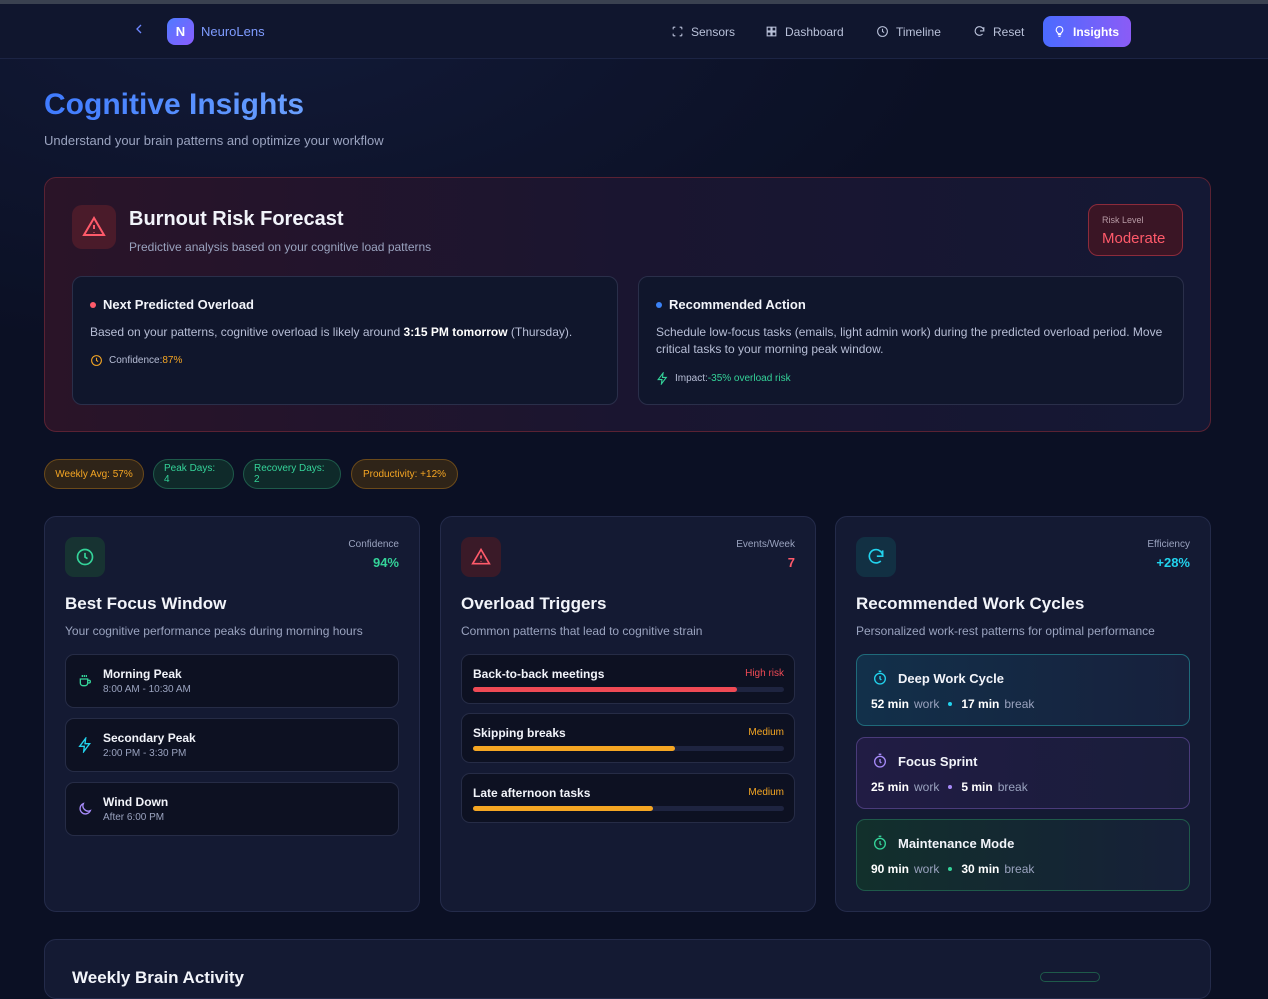  I want to click on trigger-name: Back-to-back meetings, so click(539, 674).